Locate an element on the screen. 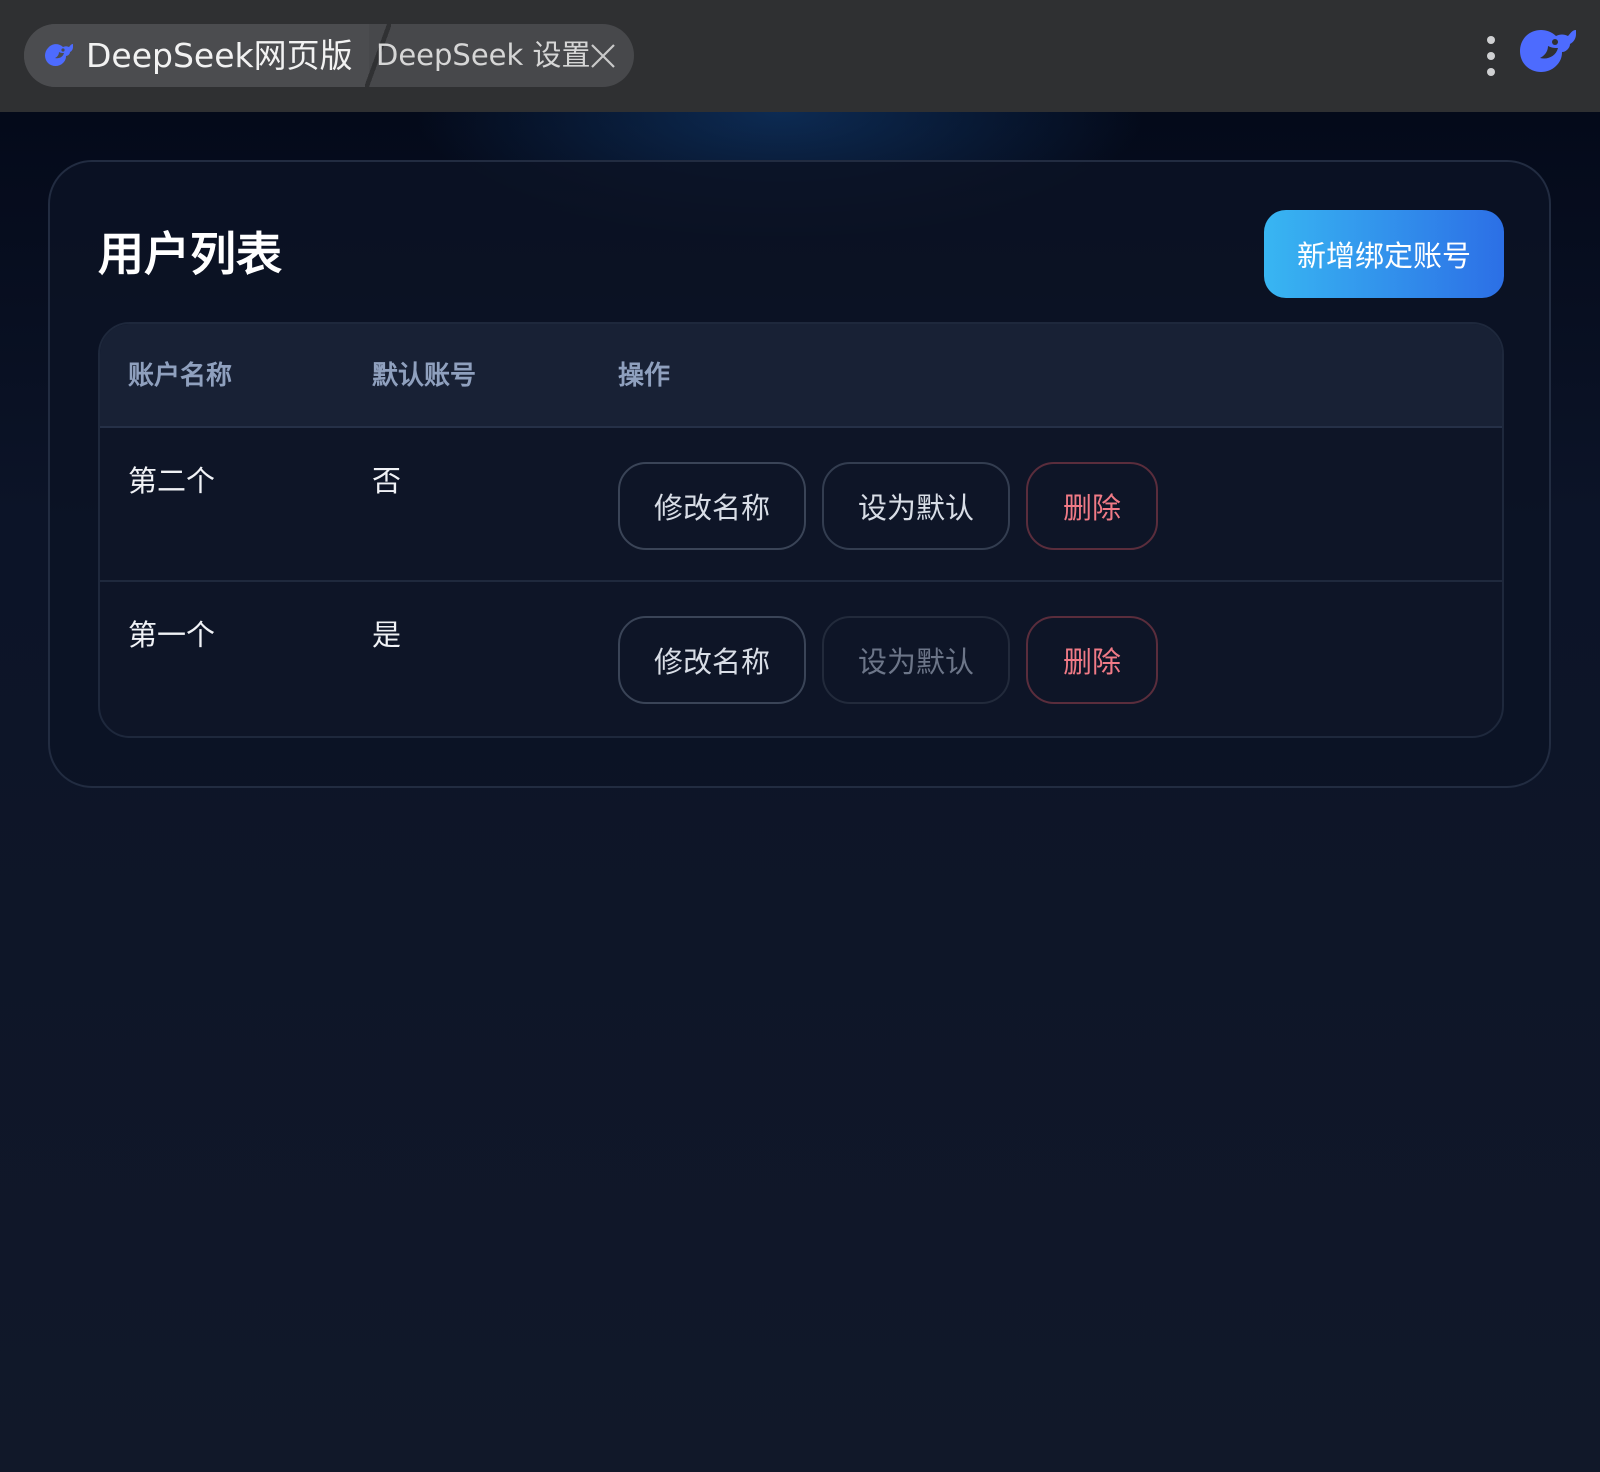 The image size is (1600, 1472). column-header-default-account: 默认账号 is located at coordinates (424, 376).